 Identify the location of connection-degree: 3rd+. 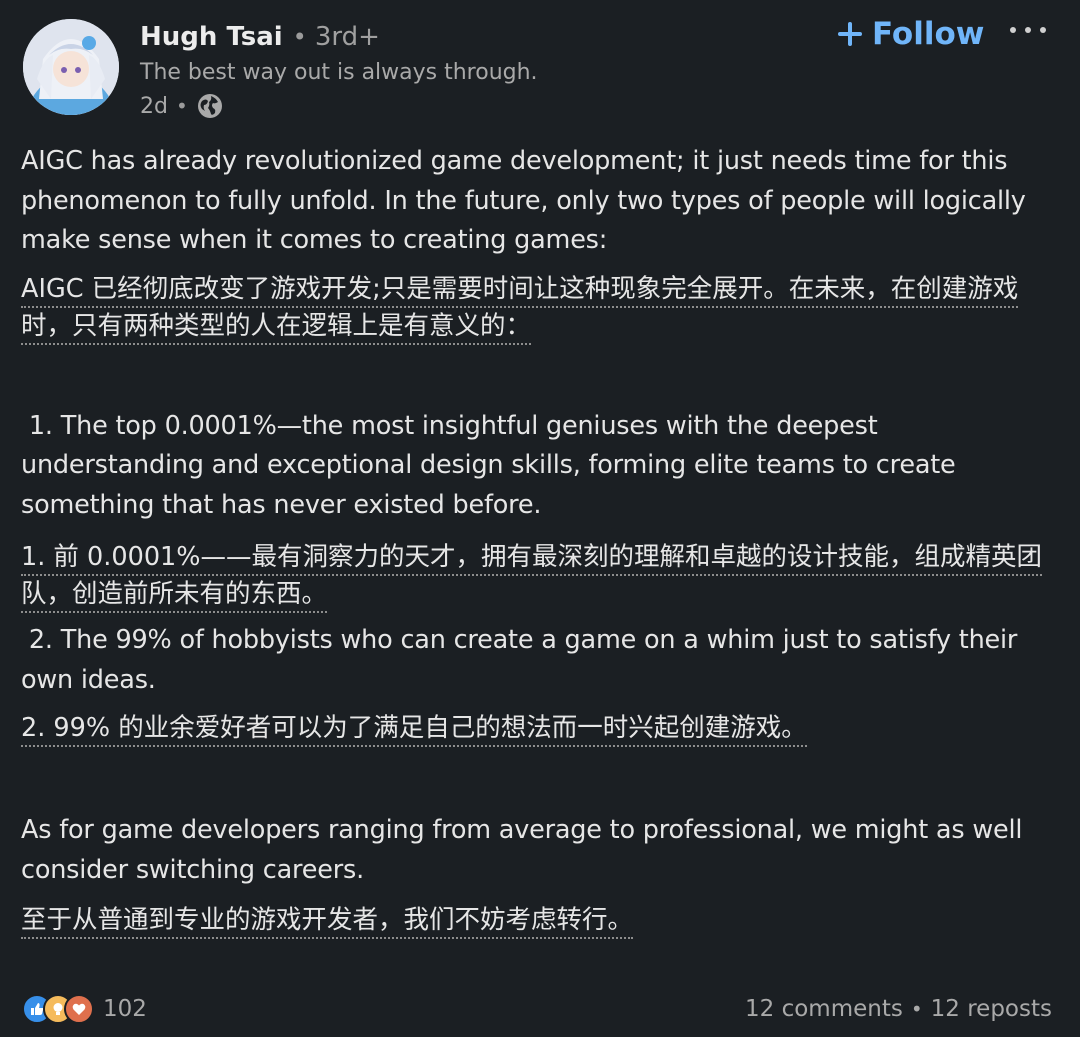
(347, 37).